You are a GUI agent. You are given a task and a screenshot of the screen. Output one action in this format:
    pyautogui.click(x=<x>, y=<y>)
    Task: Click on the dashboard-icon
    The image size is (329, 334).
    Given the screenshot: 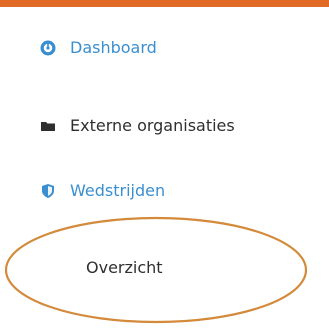 What is the action you would take?
    pyautogui.click(x=48, y=48)
    